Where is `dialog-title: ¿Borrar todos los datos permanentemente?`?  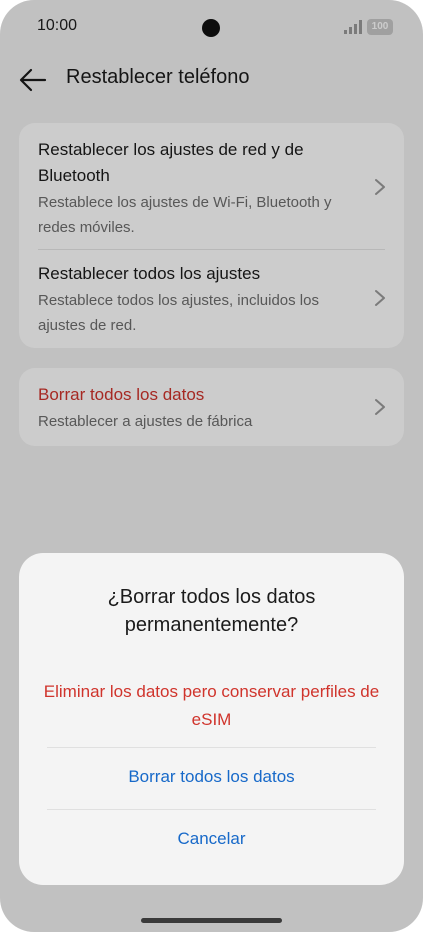
dialog-title: ¿Borrar todos los datos permanentemente? is located at coordinates (211, 611).